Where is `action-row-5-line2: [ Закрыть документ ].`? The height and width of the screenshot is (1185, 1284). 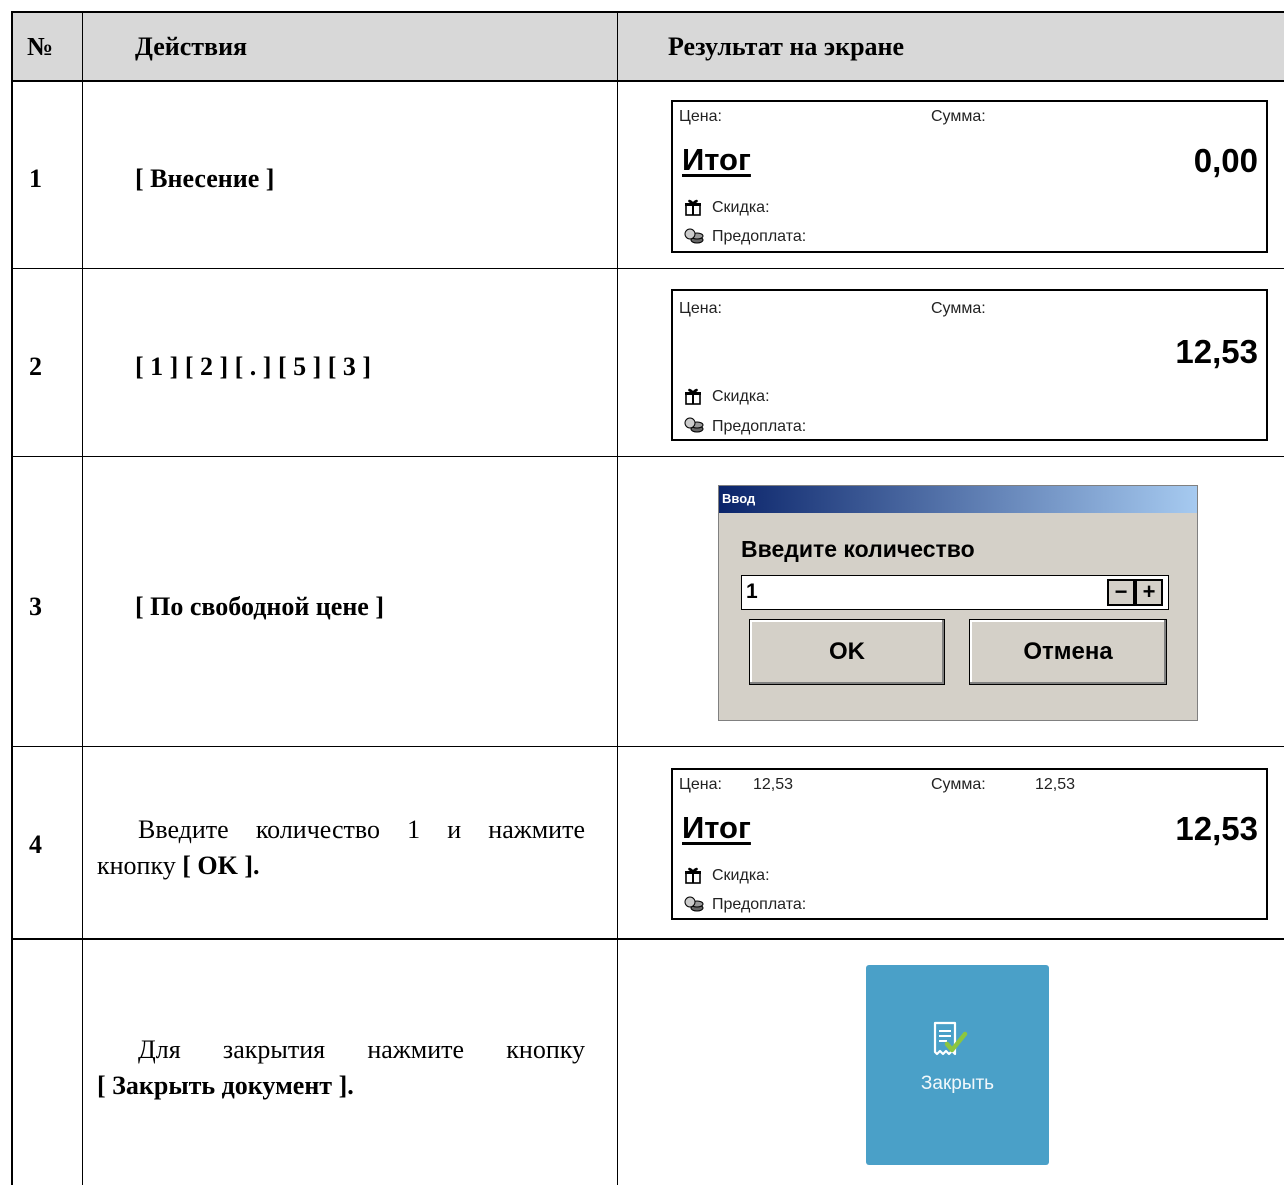
action-row-5-line2: [ Закрыть документ ]. is located at coordinates (341, 1086).